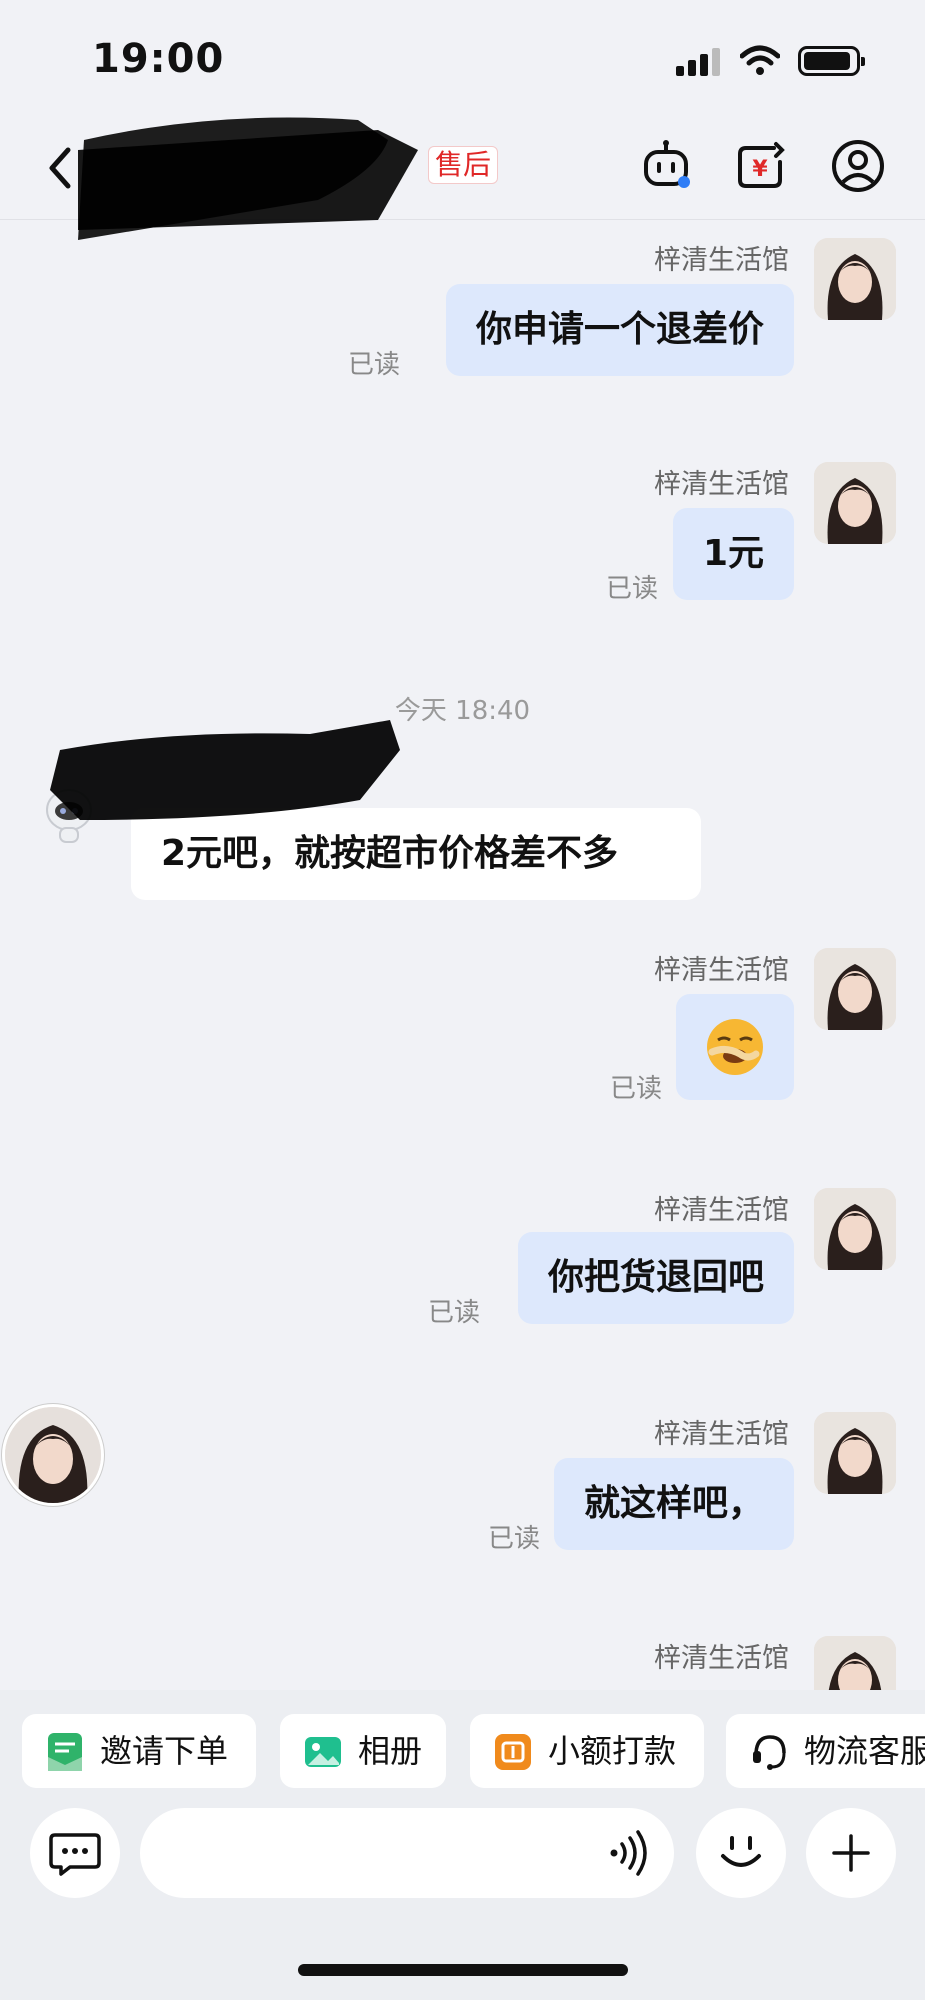  I want to click on small-payment-button: 小额打款, so click(587, 1751).